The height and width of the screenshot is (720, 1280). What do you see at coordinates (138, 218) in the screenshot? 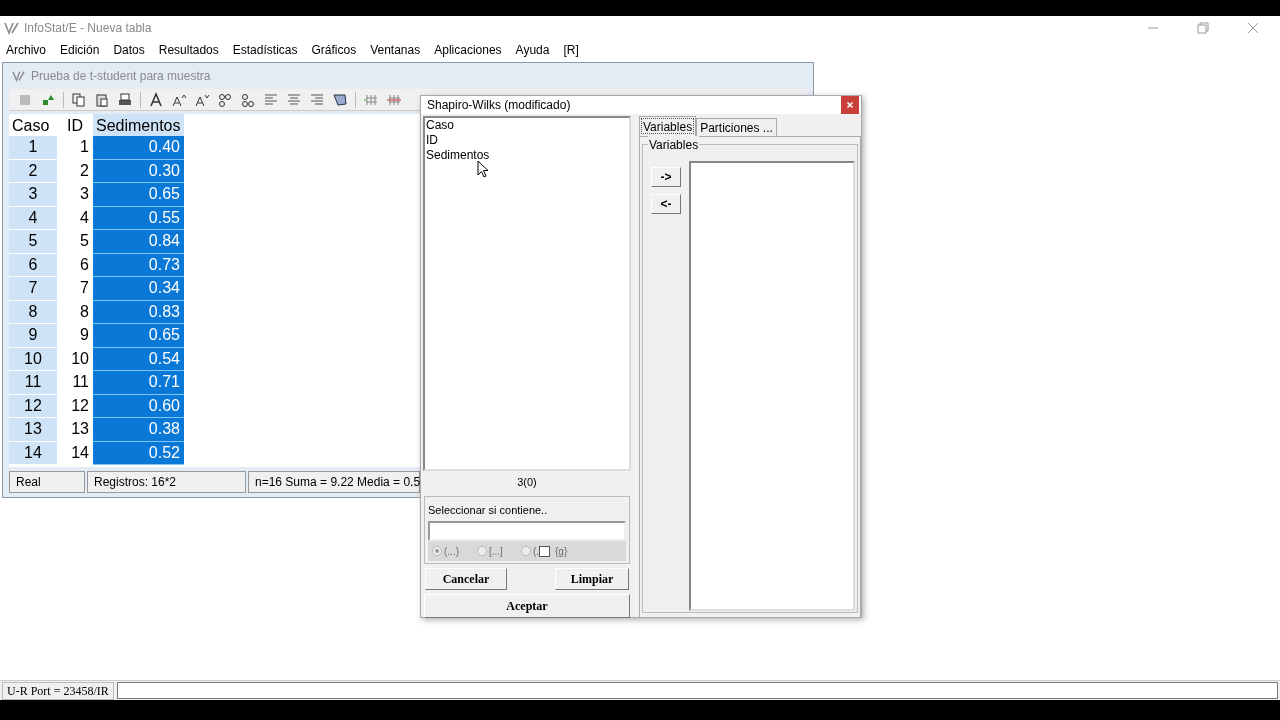
I see `table-cell: 0.55` at bounding box center [138, 218].